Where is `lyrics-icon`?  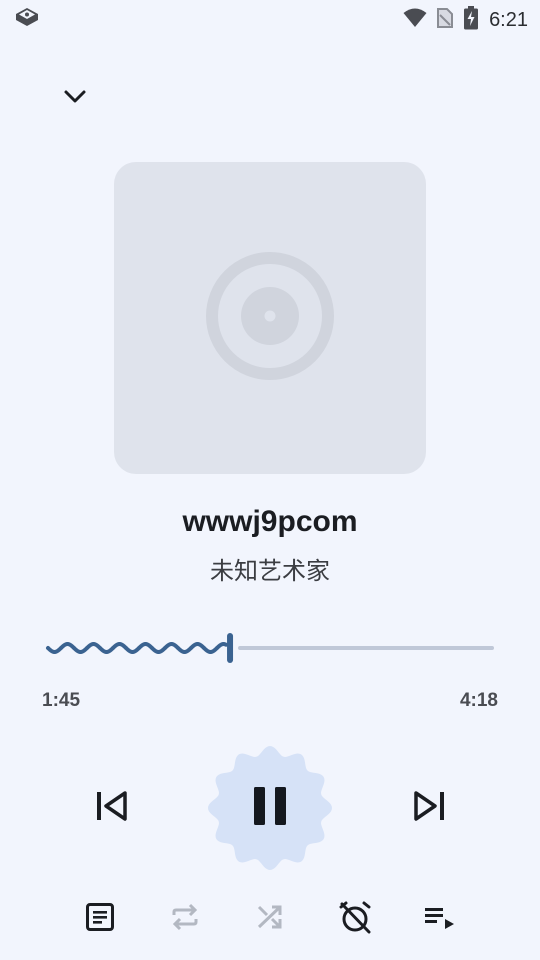 lyrics-icon is located at coordinates (100, 919).